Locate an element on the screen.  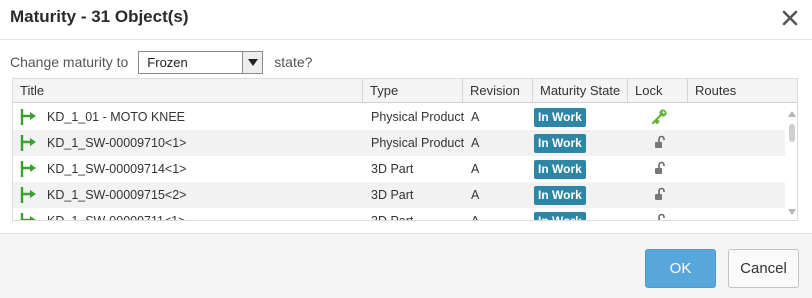
cancel-button: Cancel is located at coordinates (763, 268).